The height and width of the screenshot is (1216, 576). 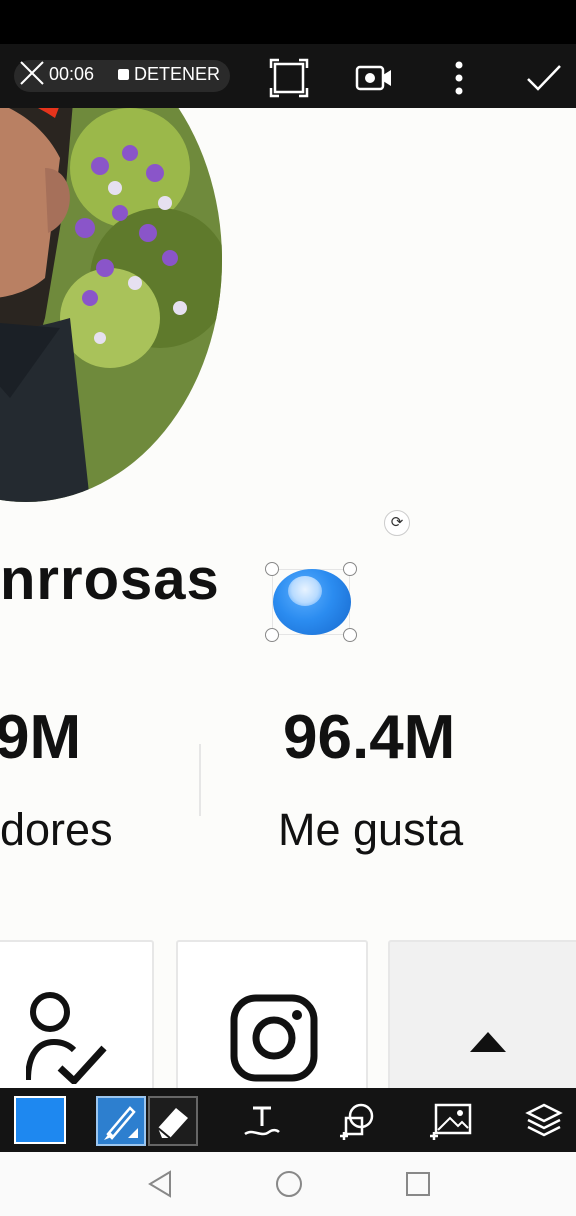 I want to click on likes-count: 96.4M, so click(x=369, y=737).